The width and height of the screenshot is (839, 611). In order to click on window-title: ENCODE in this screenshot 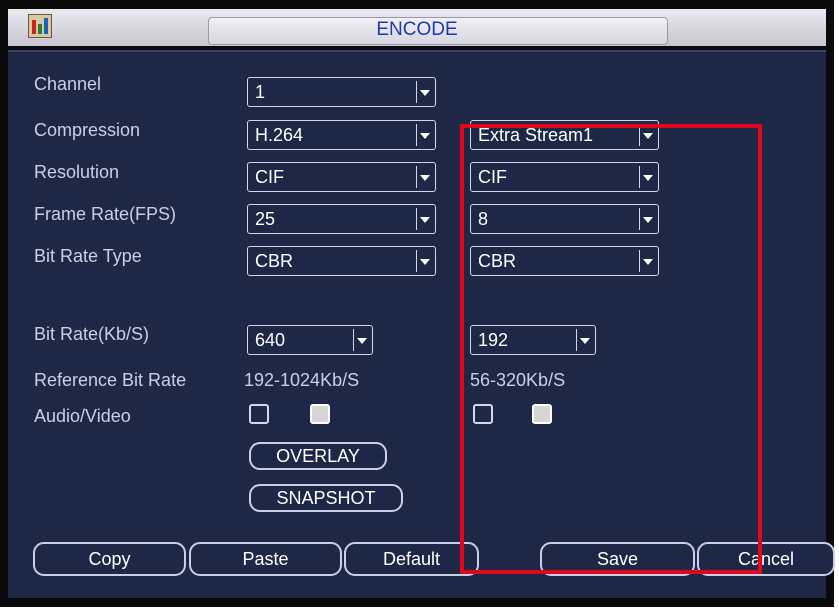, I will do `click(417, 29)`.